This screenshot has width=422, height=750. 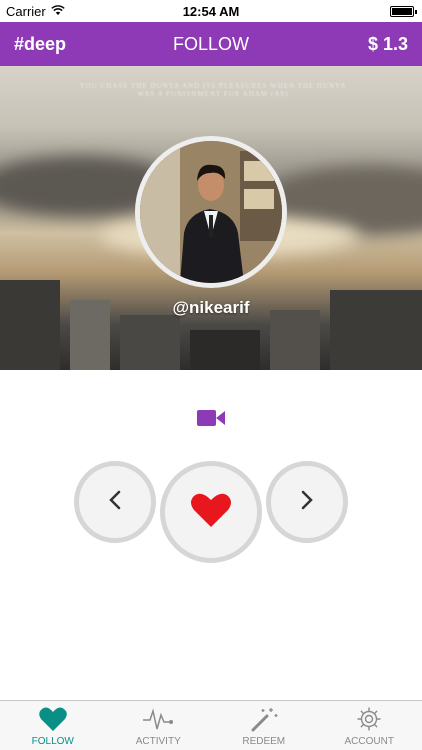 I want to click on tab-redeem: REDEEM, so click(x=264, y=725).